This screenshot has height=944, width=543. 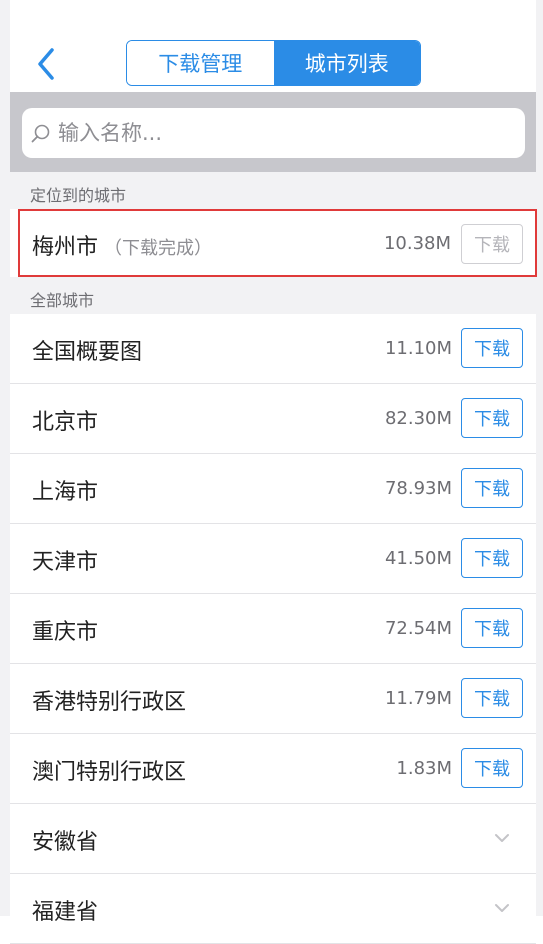 What do you see at coordinates (65, 422) in the screenshot?
I see `city-name: 北京市` at bounding box center [65, 422].